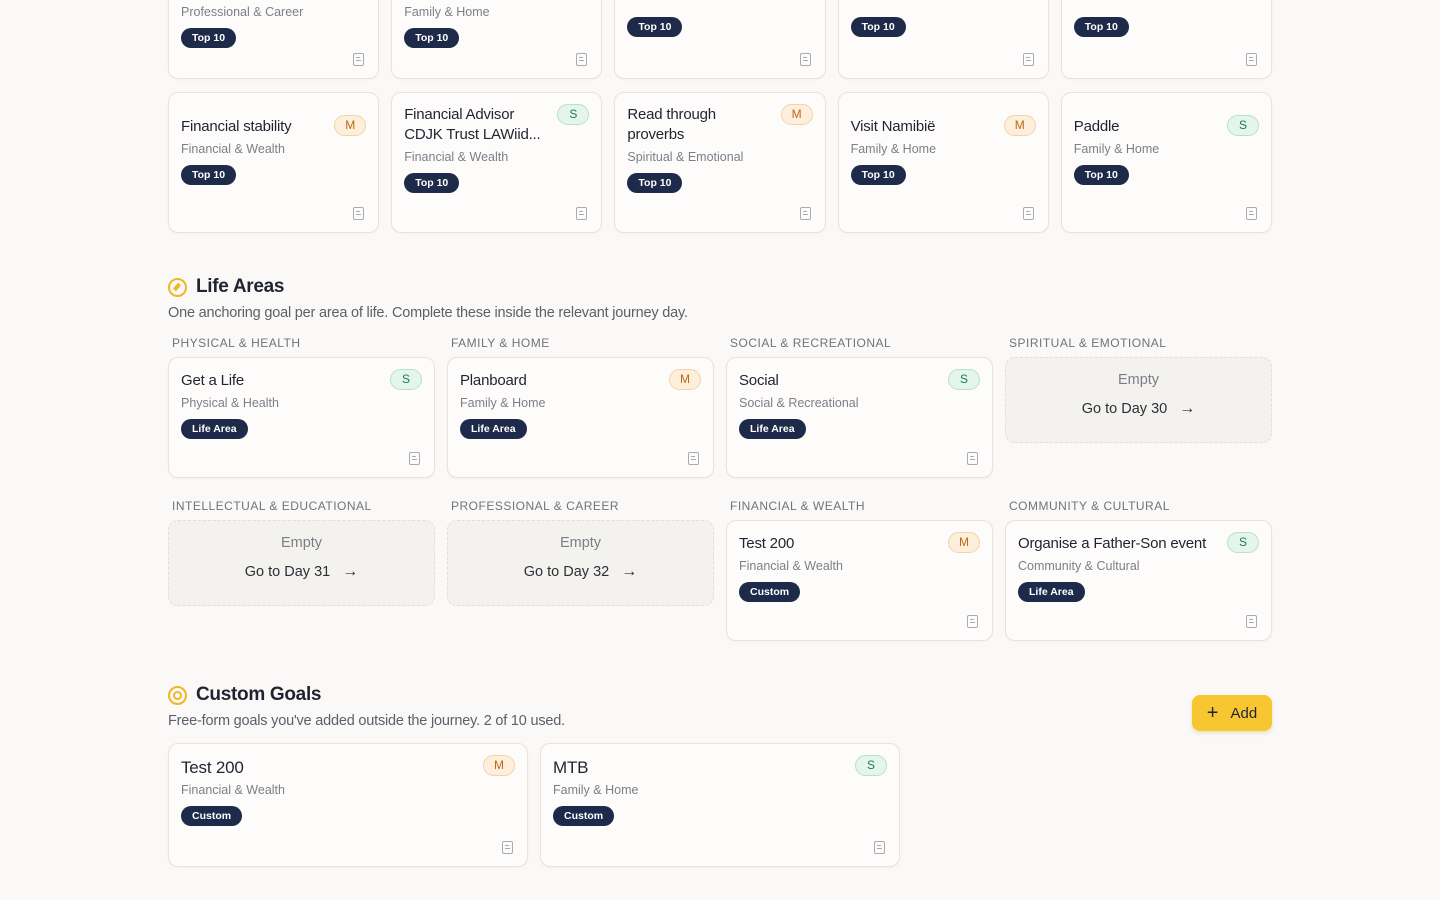  What do you see at coordinates (177, 287) in the screenshot?
I see `compass-icon` at bounding box center [177, 287].